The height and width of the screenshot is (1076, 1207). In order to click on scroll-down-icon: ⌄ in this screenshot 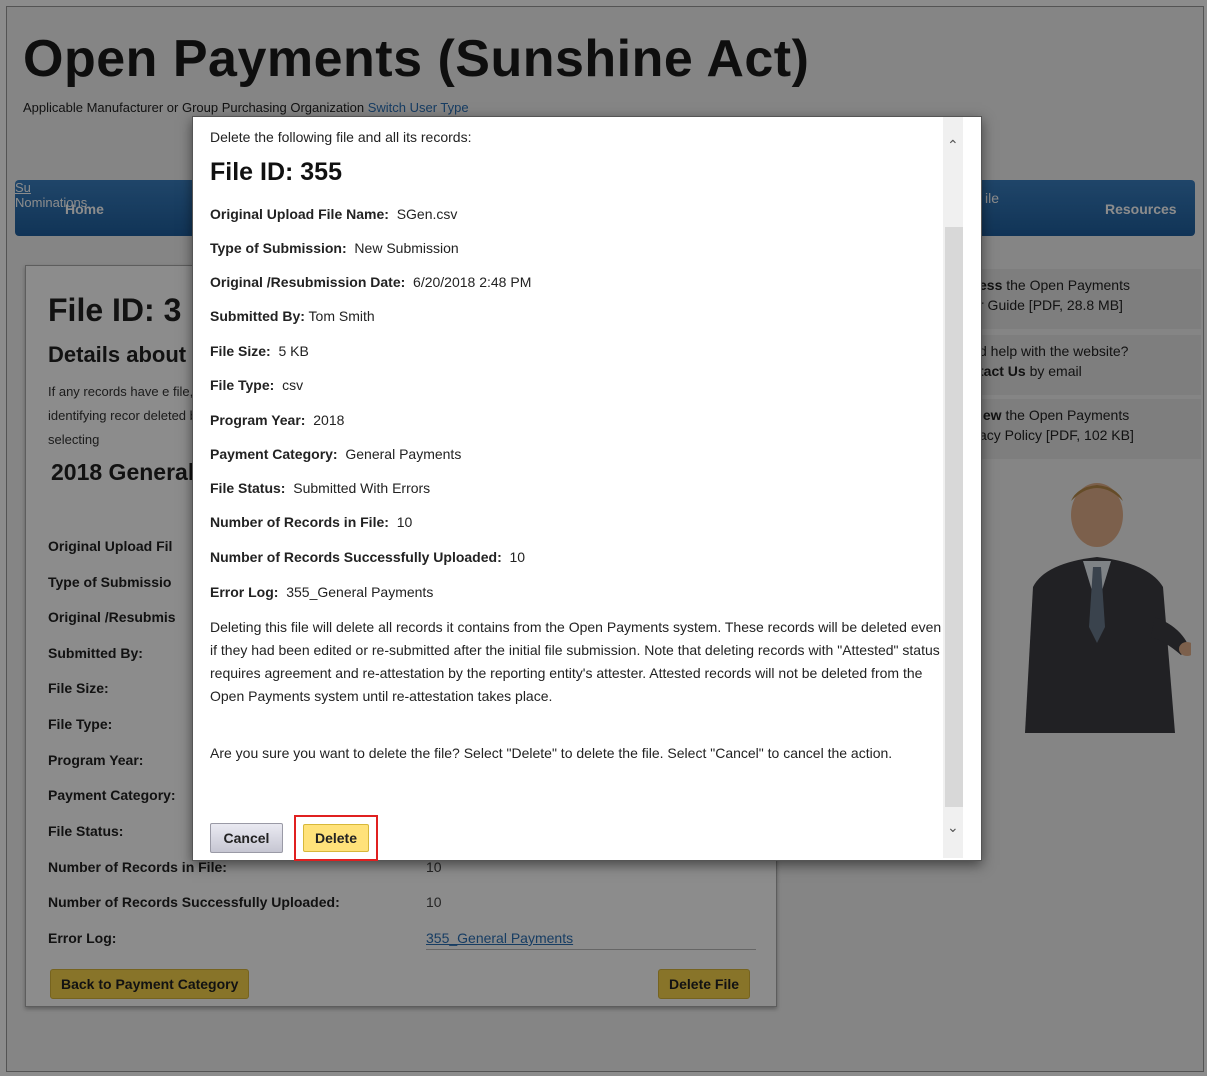, I will do `click(953, 827)`.